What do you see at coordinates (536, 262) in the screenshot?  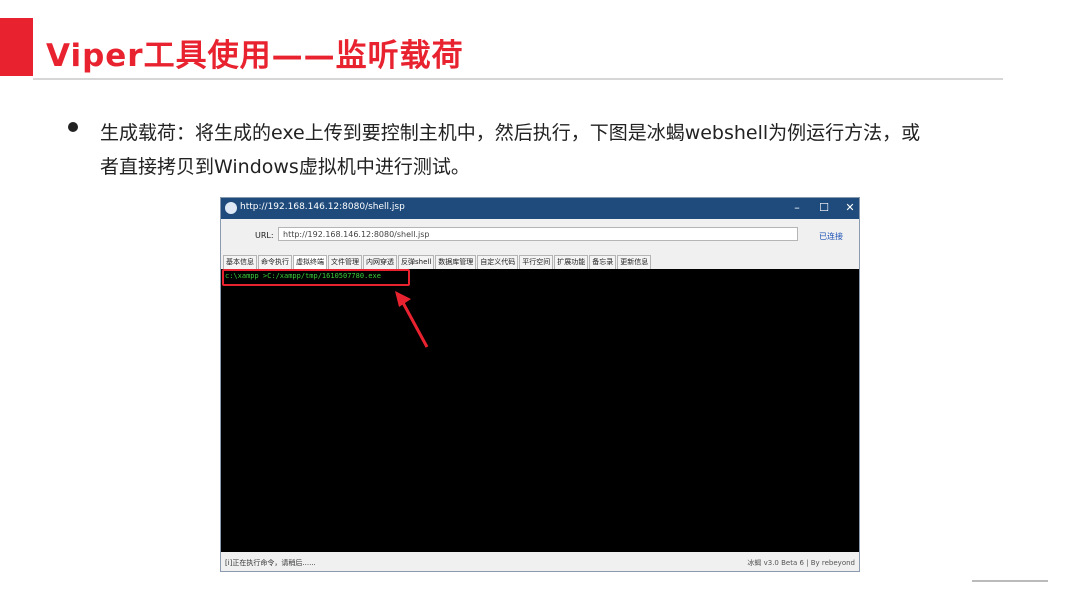 I see `tab-parallel-space: 平行空间` at bounding box center [536, 262].